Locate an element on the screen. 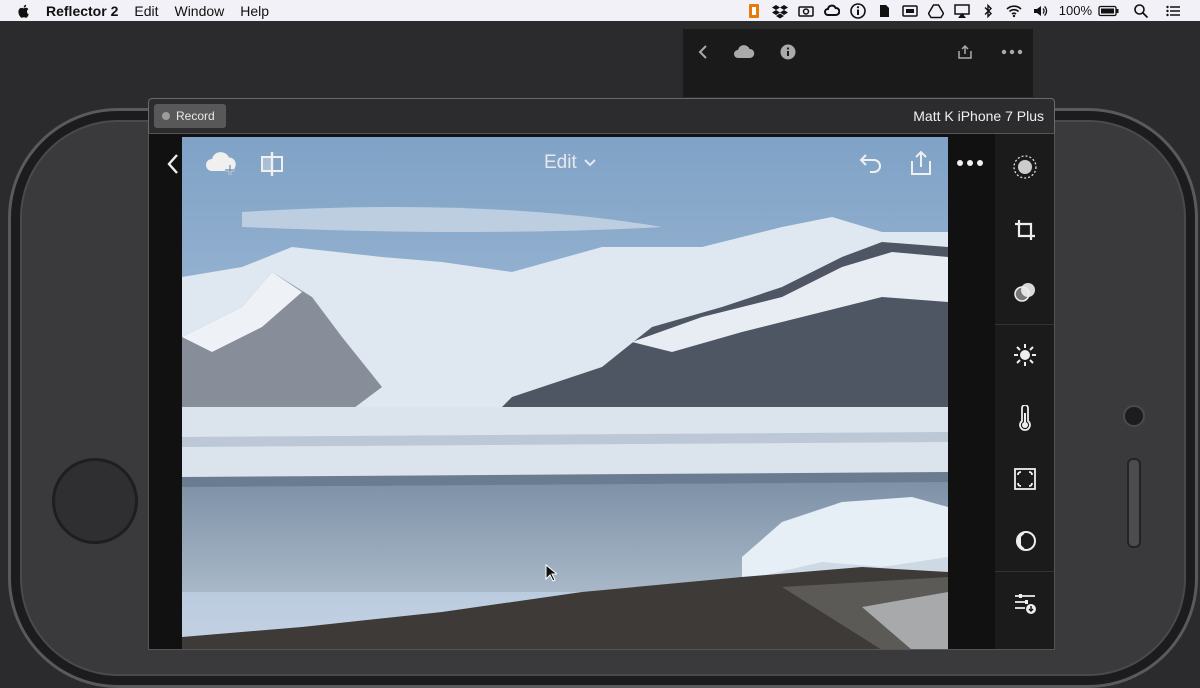 Image resolution: width=1200 pixels, height=688 pixels. camera-lens is located at coordinates (1134, 416).